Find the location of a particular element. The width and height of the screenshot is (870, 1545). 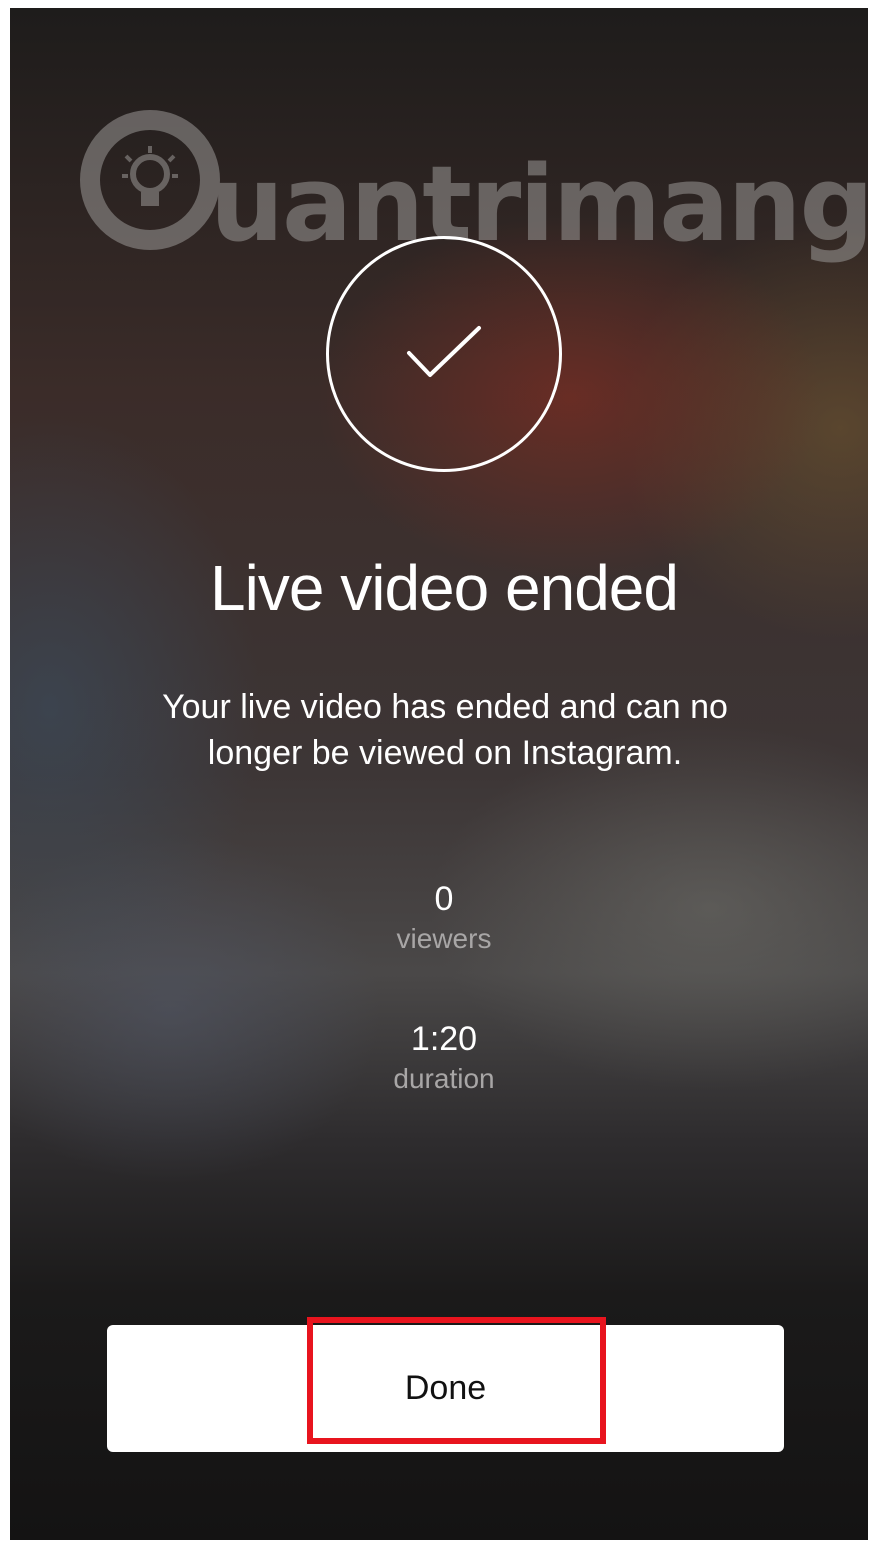

stat-duration: 1:20 duration is located at coordinates (439, 1058).